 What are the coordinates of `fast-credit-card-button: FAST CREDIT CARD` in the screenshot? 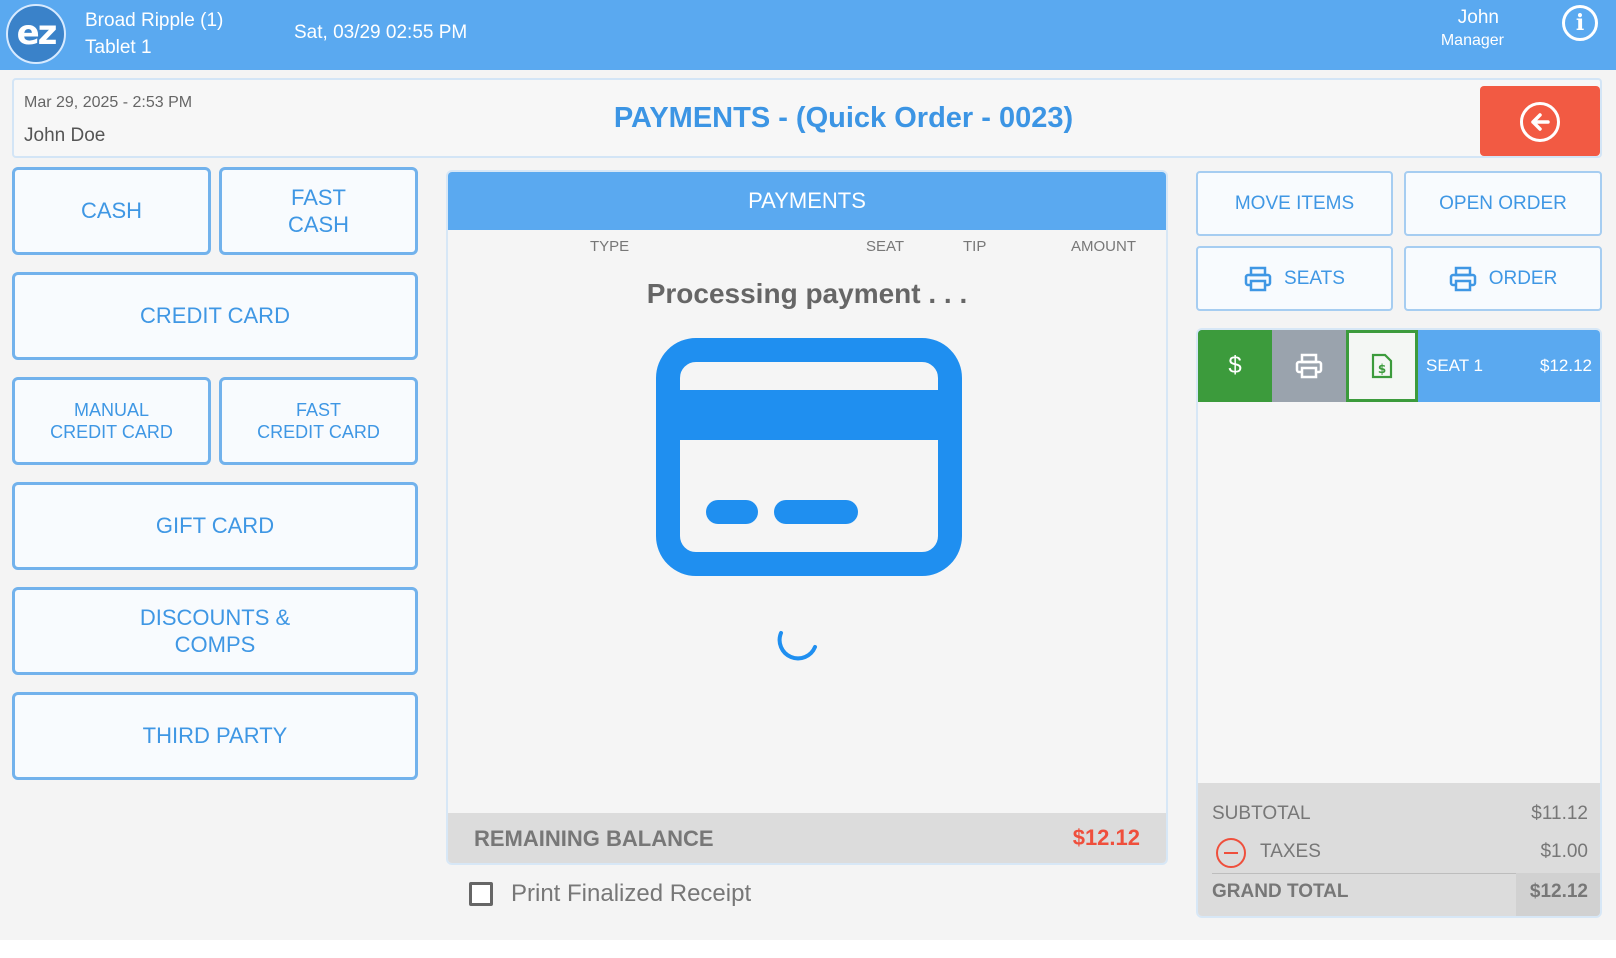 It's located at (318, 421).